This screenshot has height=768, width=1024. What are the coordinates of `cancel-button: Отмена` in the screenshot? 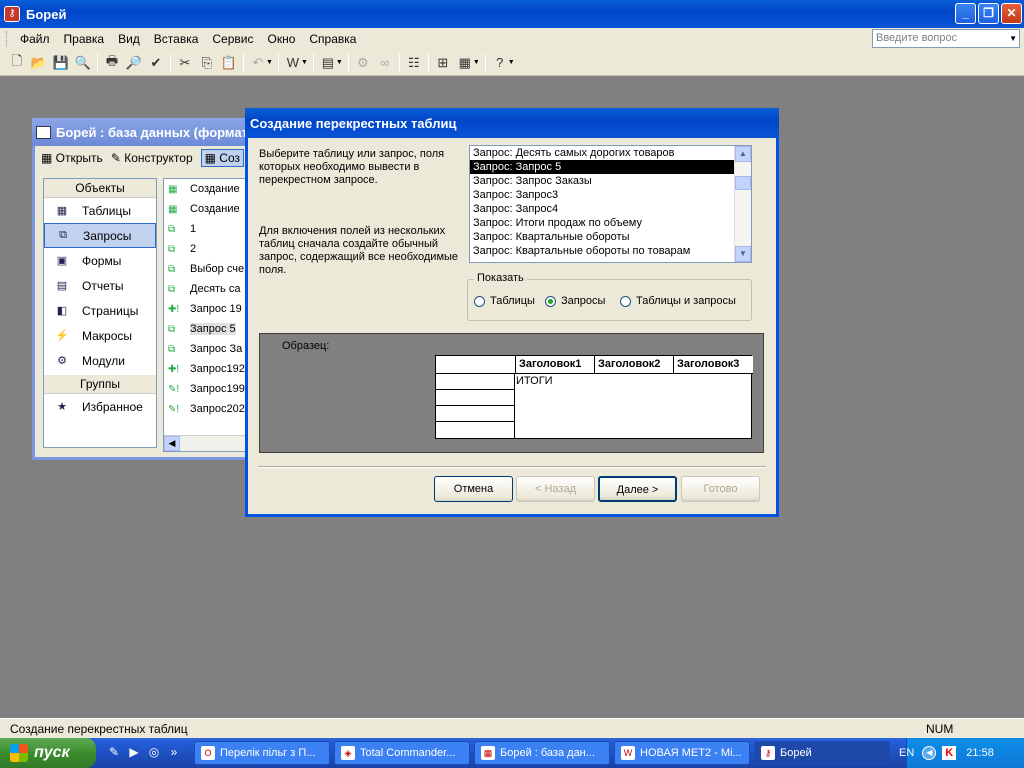 It's located at (473, 489).